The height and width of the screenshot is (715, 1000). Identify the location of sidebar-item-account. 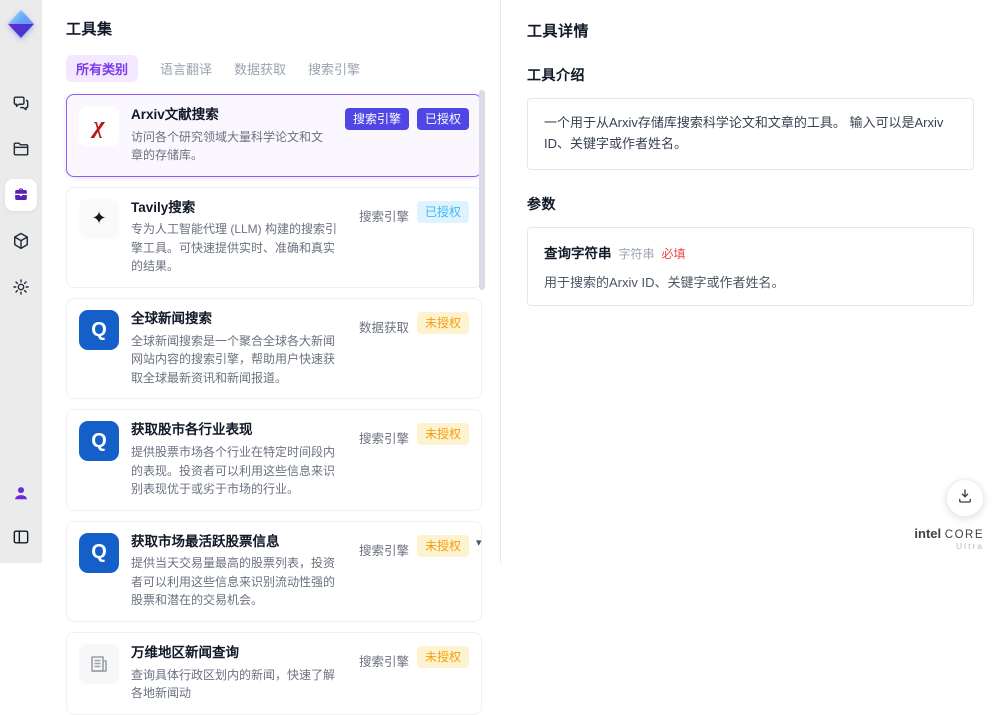
(21, 493).